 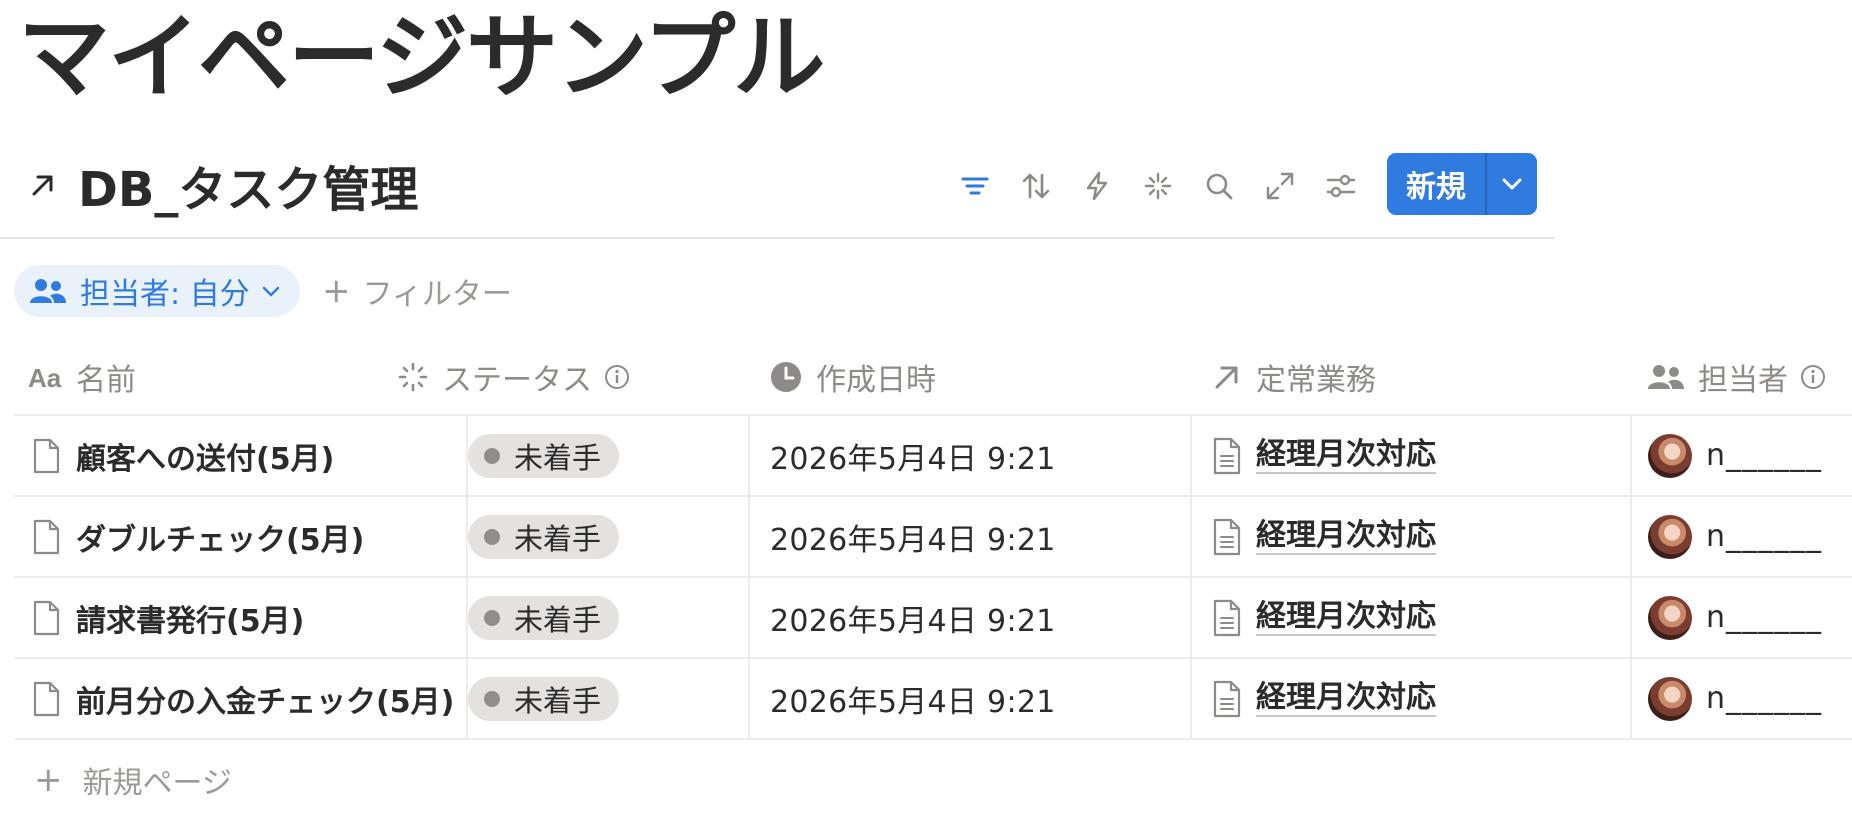 I want to click on new-page-label: 新規ページ, so click(x=157, y=783).